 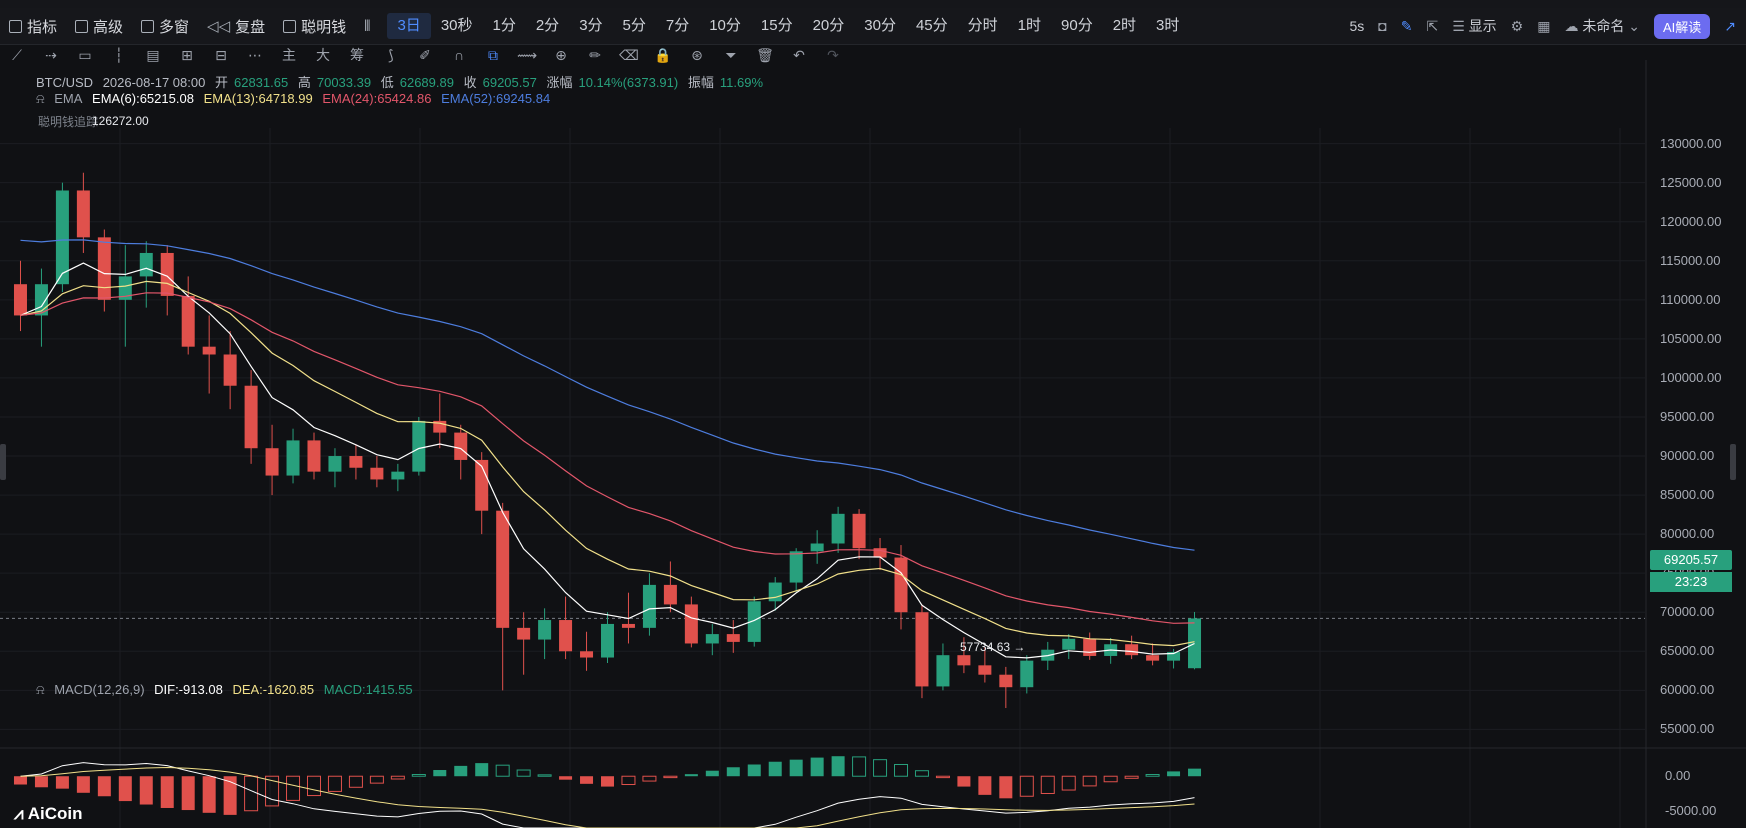 I want to click on interval-1: 30秒, so click(x=457, y=26).